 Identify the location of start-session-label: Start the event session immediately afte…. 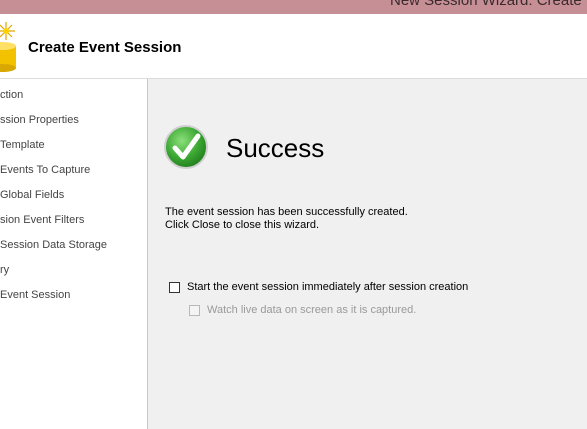
(328, 287).